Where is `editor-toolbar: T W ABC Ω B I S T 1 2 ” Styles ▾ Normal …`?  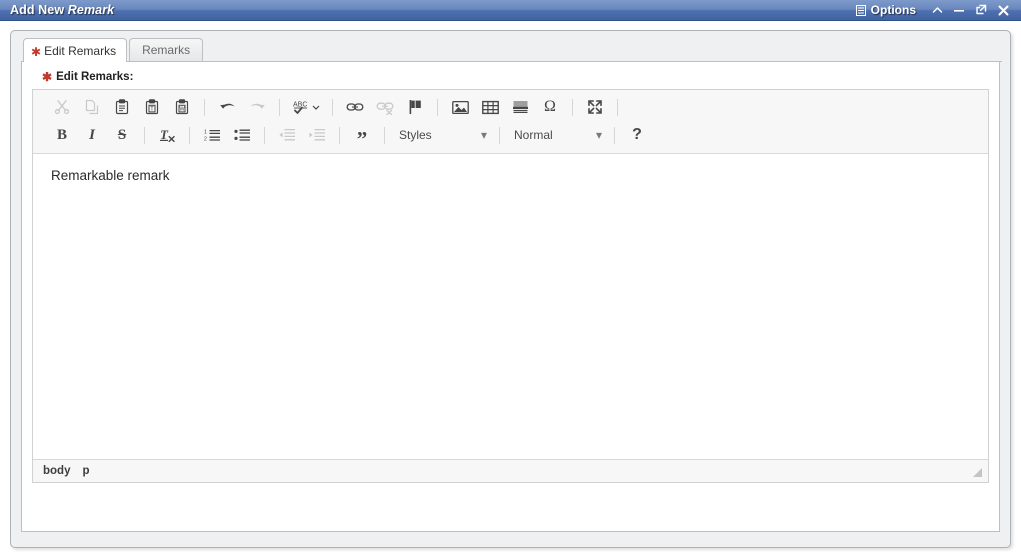
editor-toolbar: T W ABC Ω B I S T 1 2 ” Styles ▾ Normal … is located at coordinates (510, 122).